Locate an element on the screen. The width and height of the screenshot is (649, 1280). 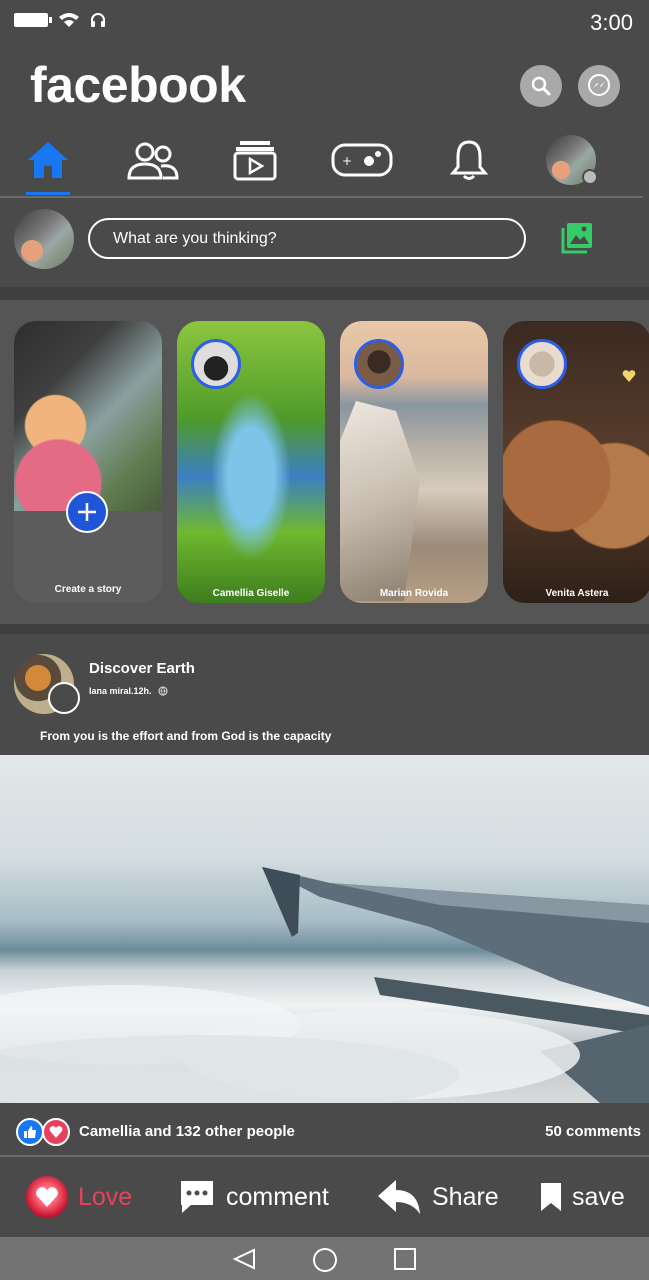
status-time: 3:00 is located at coordinates (611, 22).